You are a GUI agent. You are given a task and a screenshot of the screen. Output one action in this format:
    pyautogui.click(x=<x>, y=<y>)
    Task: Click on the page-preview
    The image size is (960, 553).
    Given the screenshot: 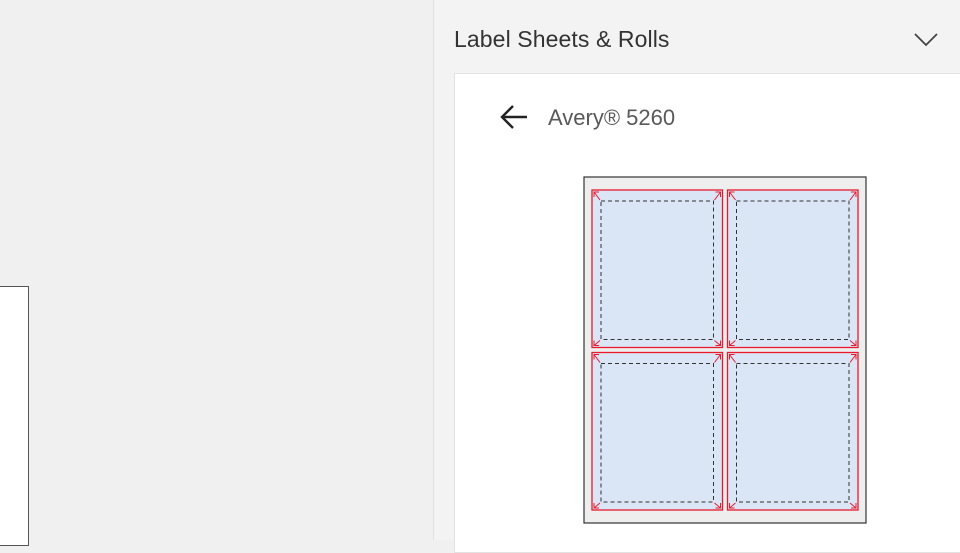 What is the action you would take?
    pyautogui.click(x=14, y=416)
    